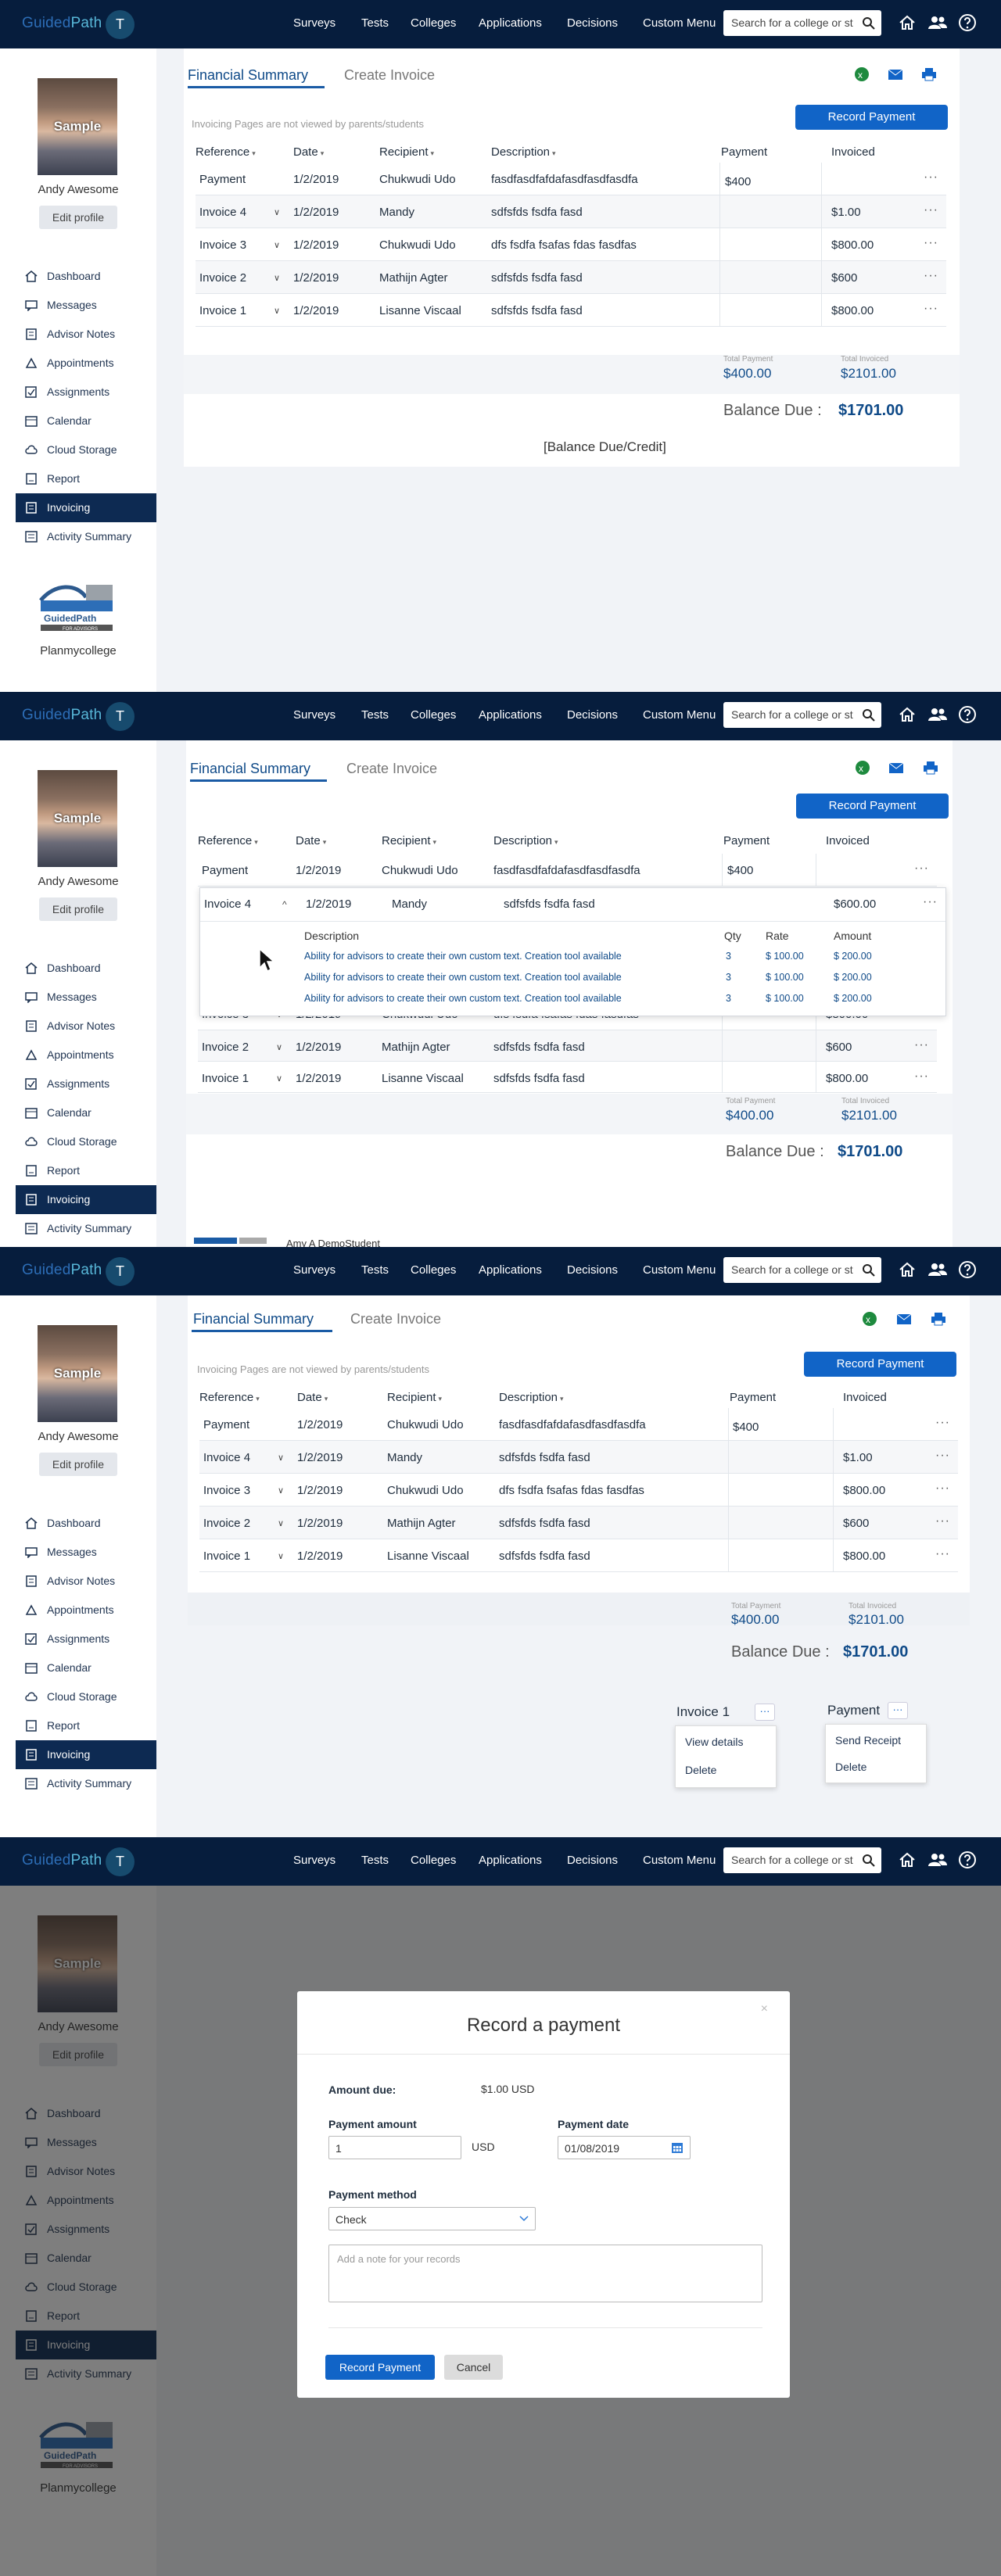 This screenshot has width=1001, height=2576. Describe the element at coordinates (868, 1740) in the screenshot. I see `menu-send-receipt: Send Receipt` at that location.